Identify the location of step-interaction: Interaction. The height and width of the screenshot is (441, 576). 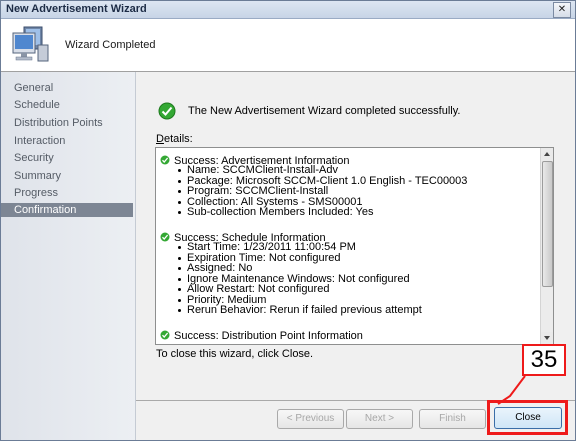
(67, 141).